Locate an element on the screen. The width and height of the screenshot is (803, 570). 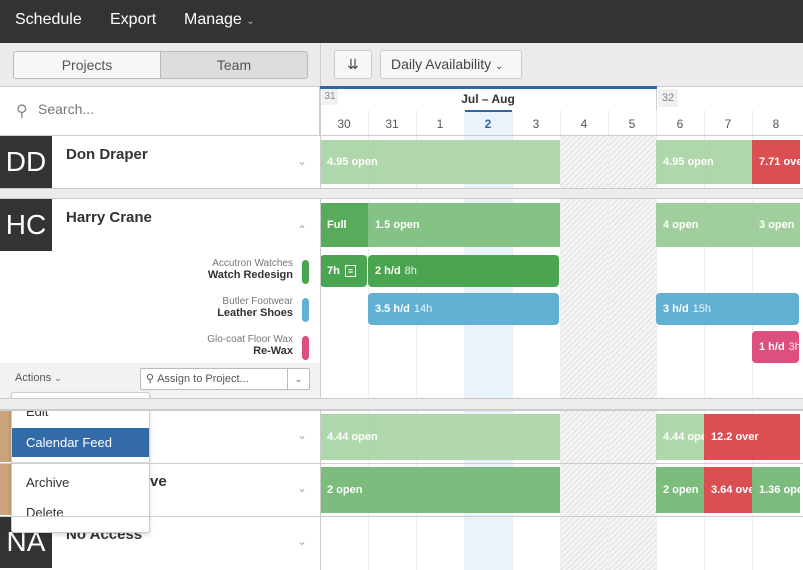
day-6: 6 is located at coordinates (680, 124).